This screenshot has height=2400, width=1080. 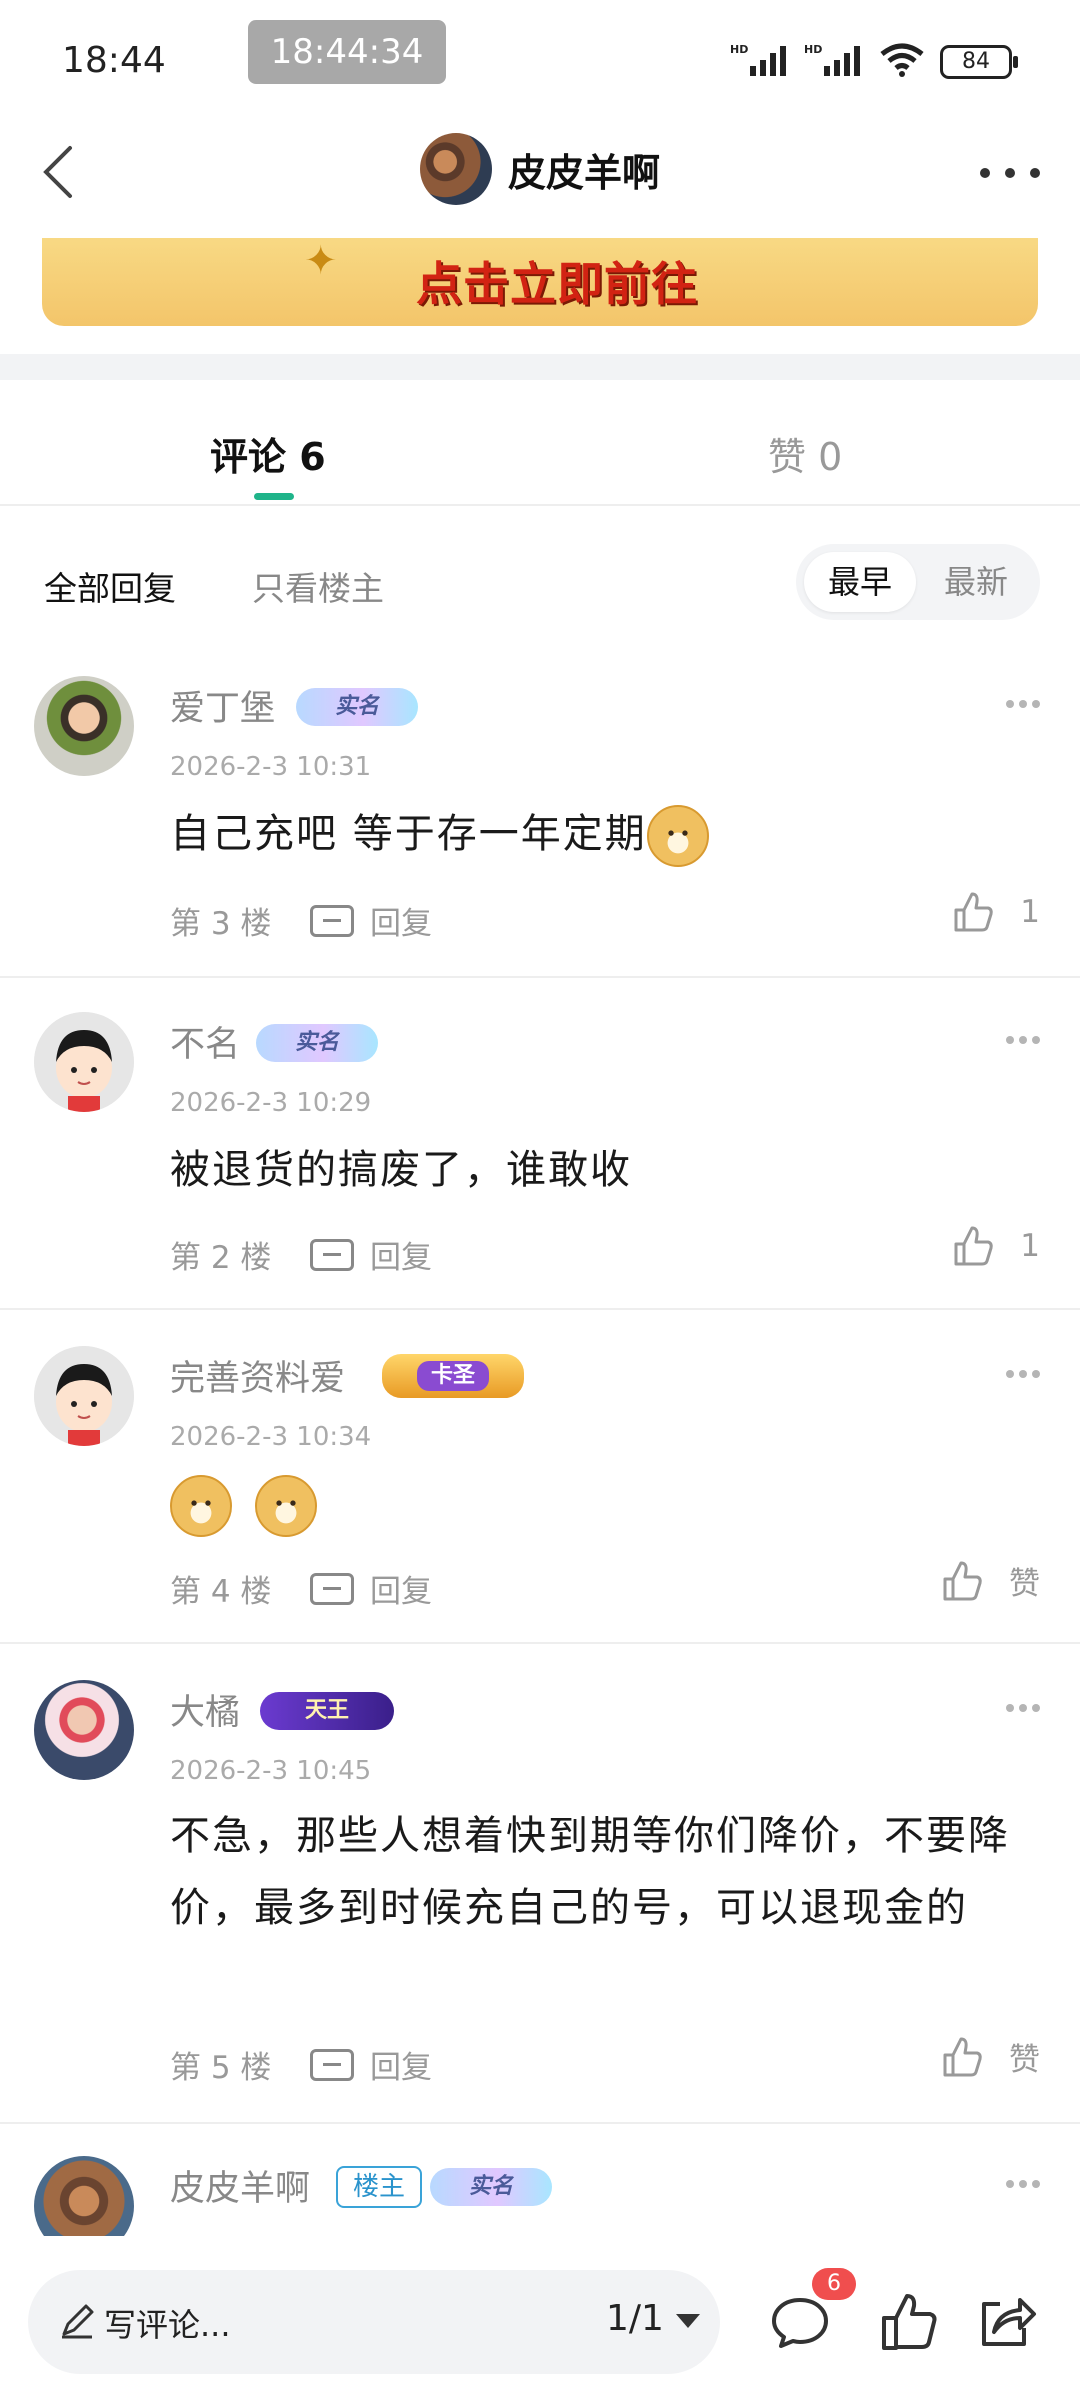 What do you see at coordinates (408, 834) in the screenshot?
I see `comment-text-body: 自己充吧 等于存一年定期` at bounding box center [408, 834].